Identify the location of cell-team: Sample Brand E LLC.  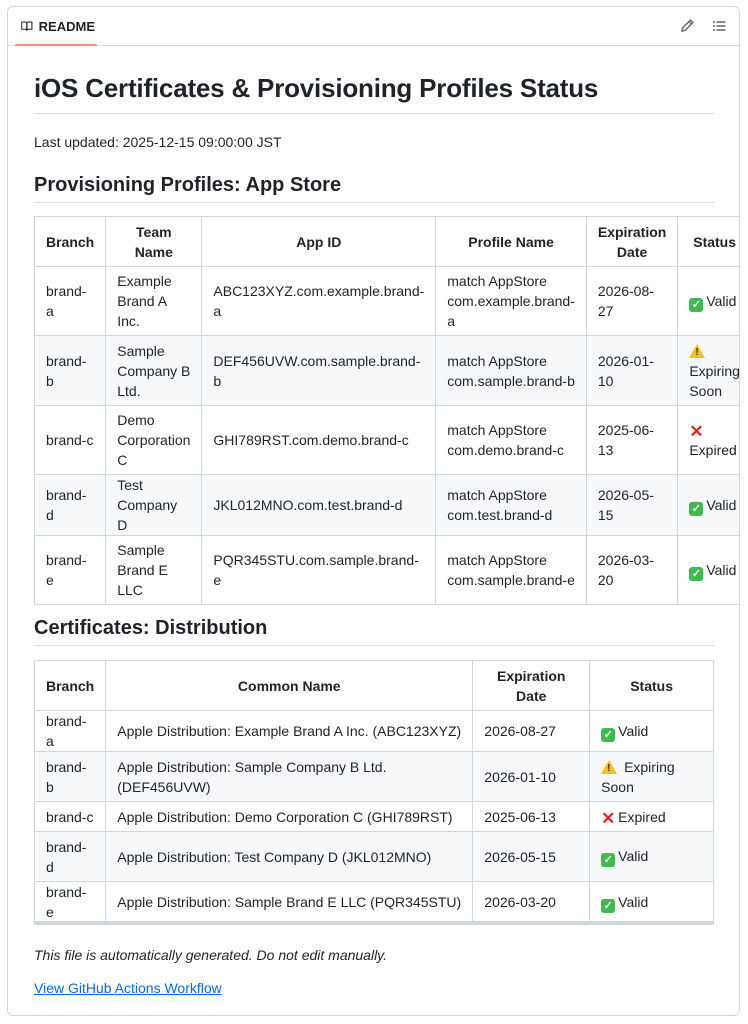
(154, 570).